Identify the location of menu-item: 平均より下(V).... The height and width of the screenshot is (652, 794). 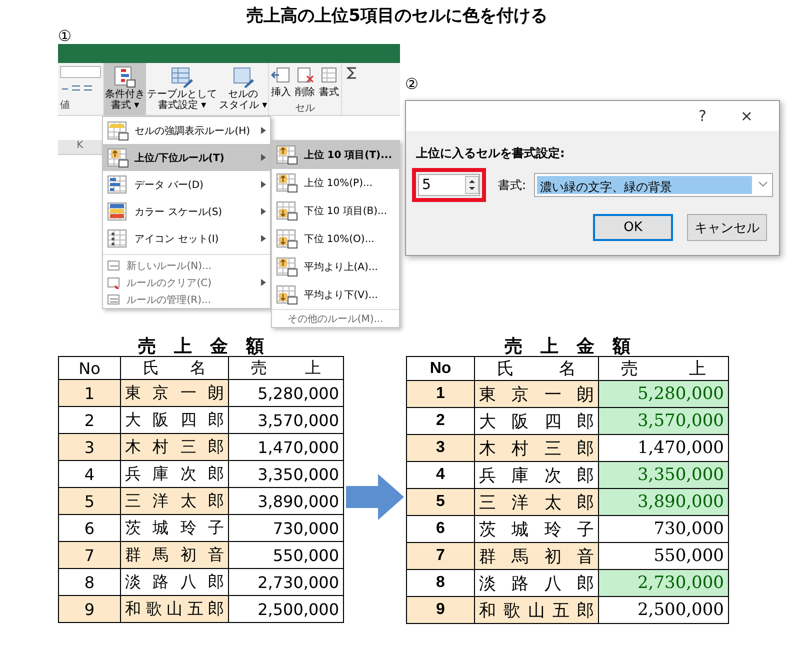
(335, 295).